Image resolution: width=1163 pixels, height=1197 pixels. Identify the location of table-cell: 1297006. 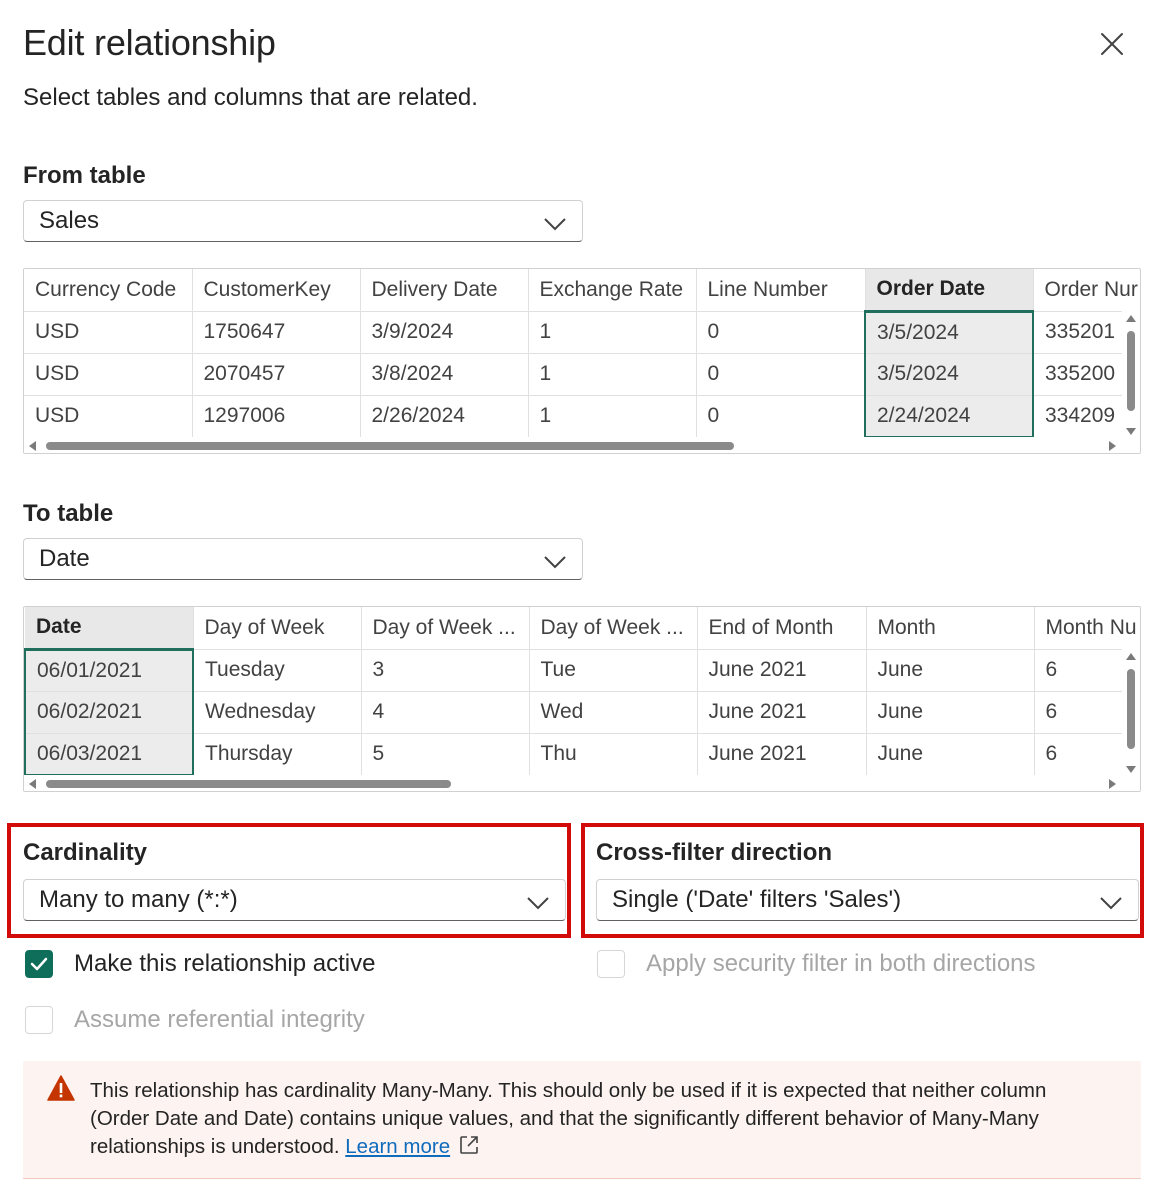
(276, 416).